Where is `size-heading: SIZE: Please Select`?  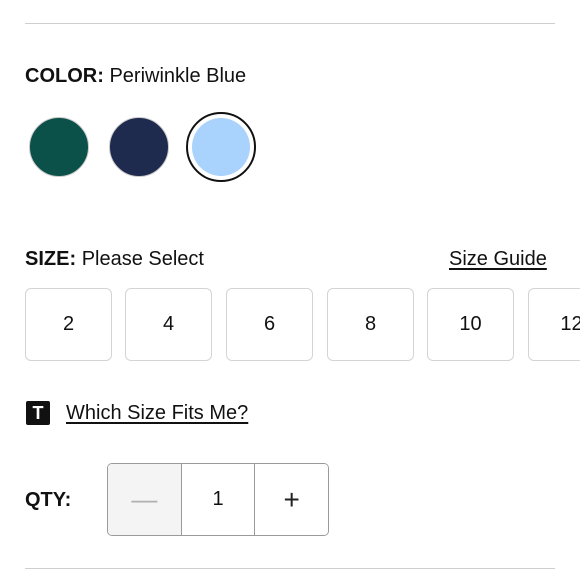 size-heading: SIZE: Please Select is located at coordinates (114, 259).